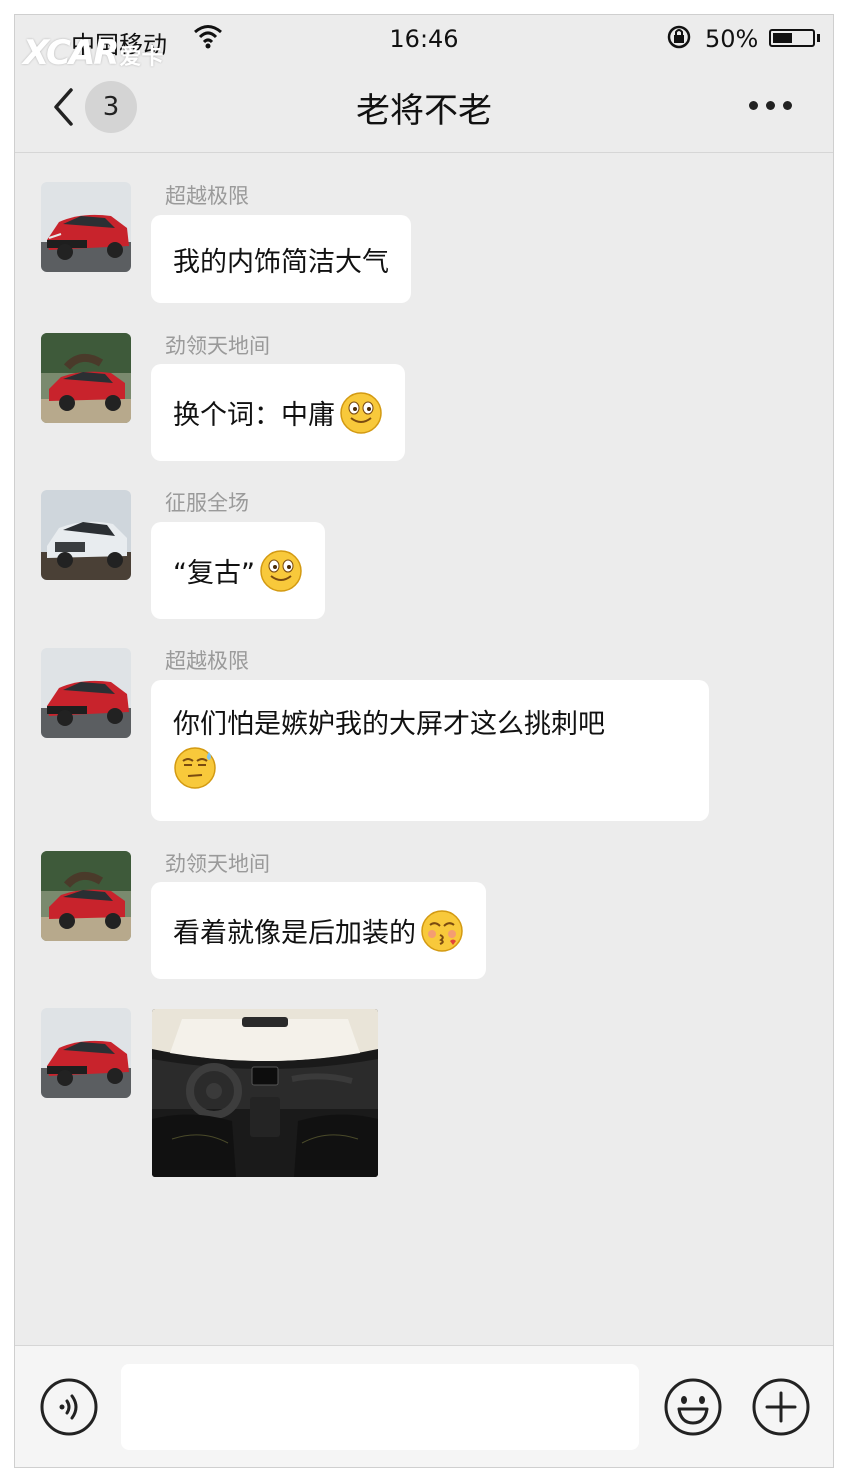 The height and width of the screenshot is (1474, 846). I want to click on plus-icon, so click(781, 1409).